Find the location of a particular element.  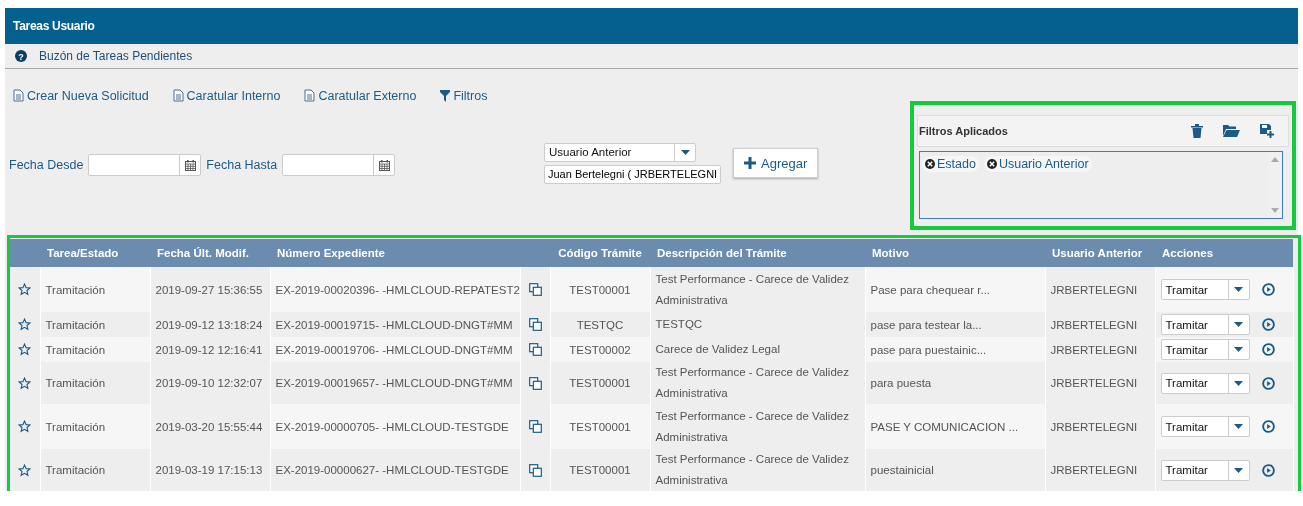

window-title: Tareas Usuario is located at coordinates (54, 26).